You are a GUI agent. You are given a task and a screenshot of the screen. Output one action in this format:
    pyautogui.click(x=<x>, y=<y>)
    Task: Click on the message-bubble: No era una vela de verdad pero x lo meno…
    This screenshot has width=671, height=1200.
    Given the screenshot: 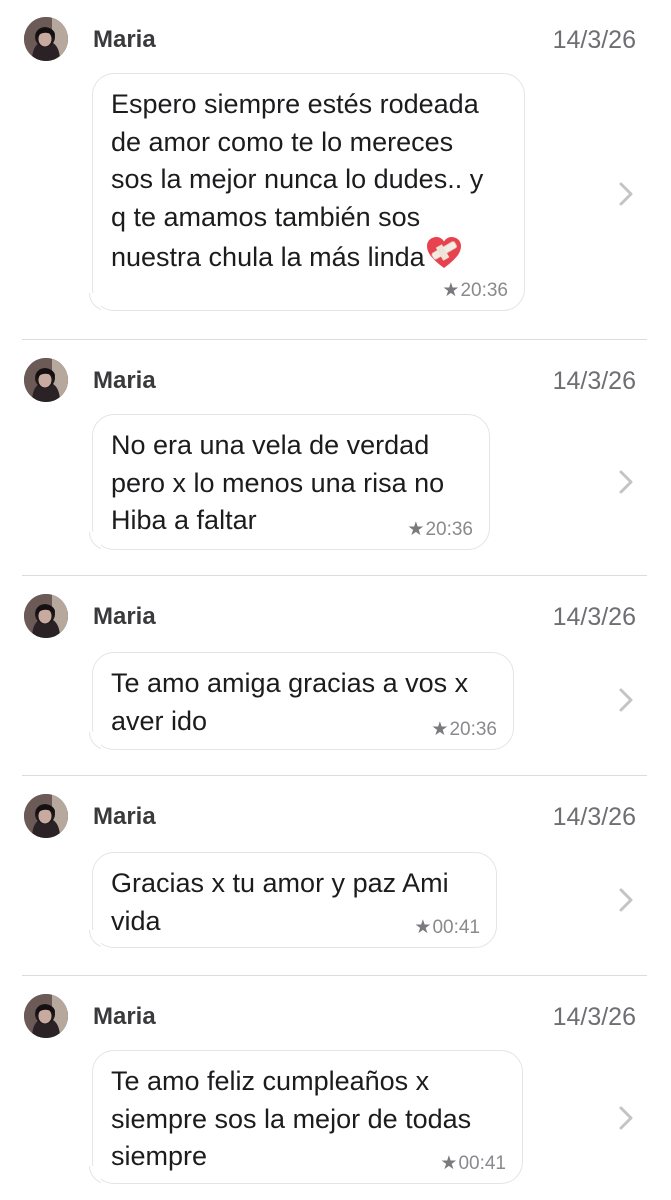 What is the action you would take?
    pyautogui.click(x=289, y=482)
    